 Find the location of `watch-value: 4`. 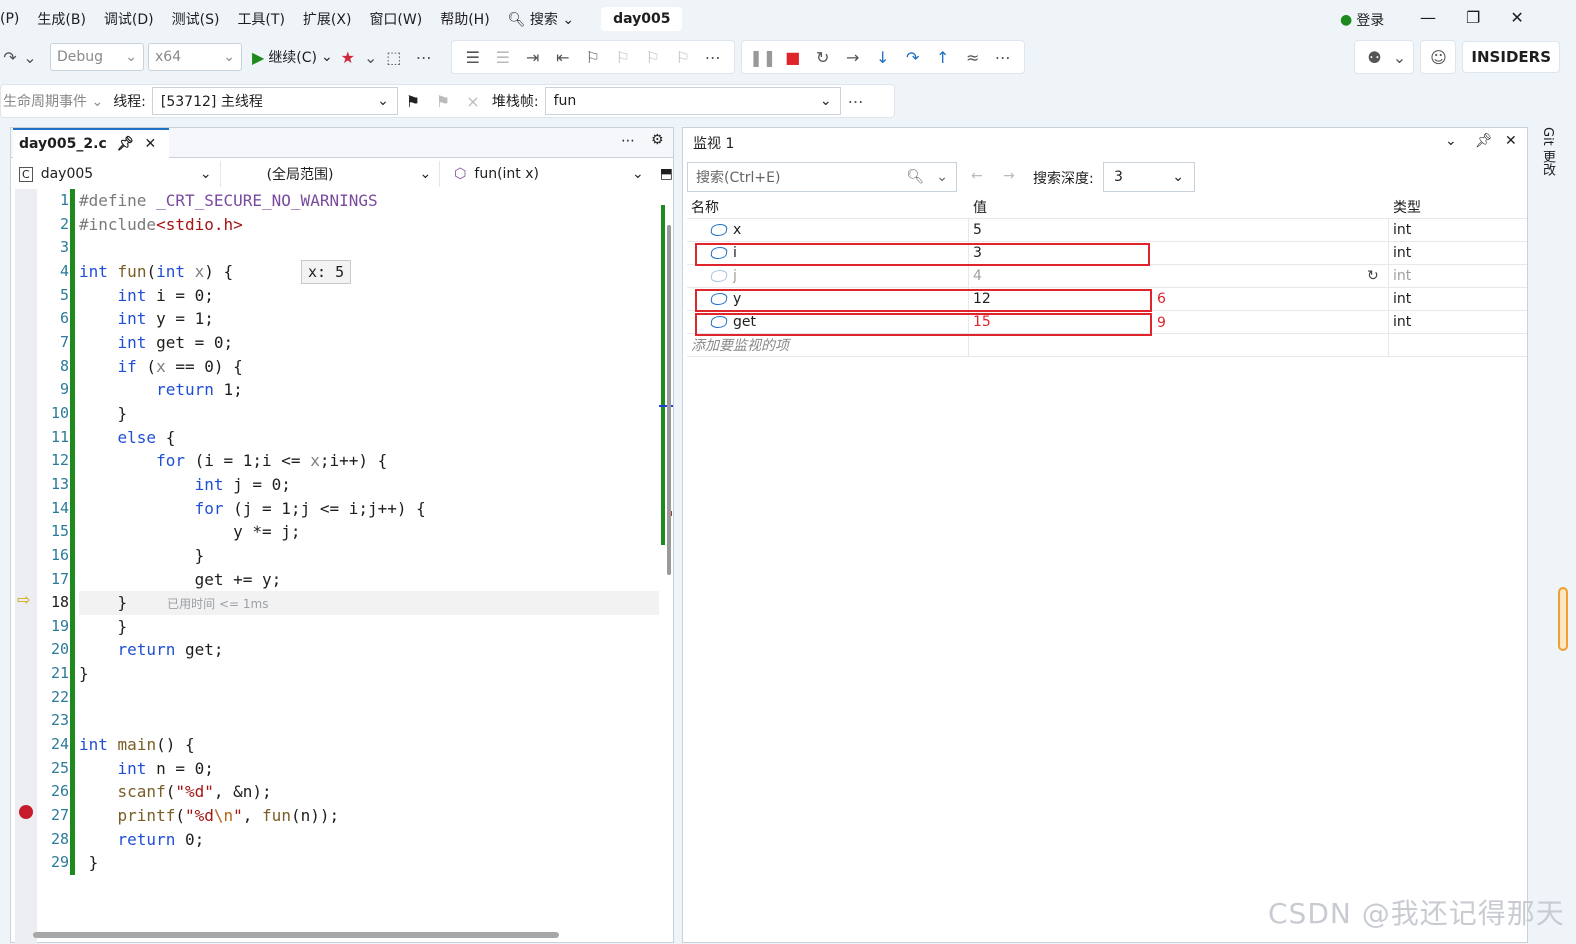

watch-value: 4 is located at coordinates (977, 276).